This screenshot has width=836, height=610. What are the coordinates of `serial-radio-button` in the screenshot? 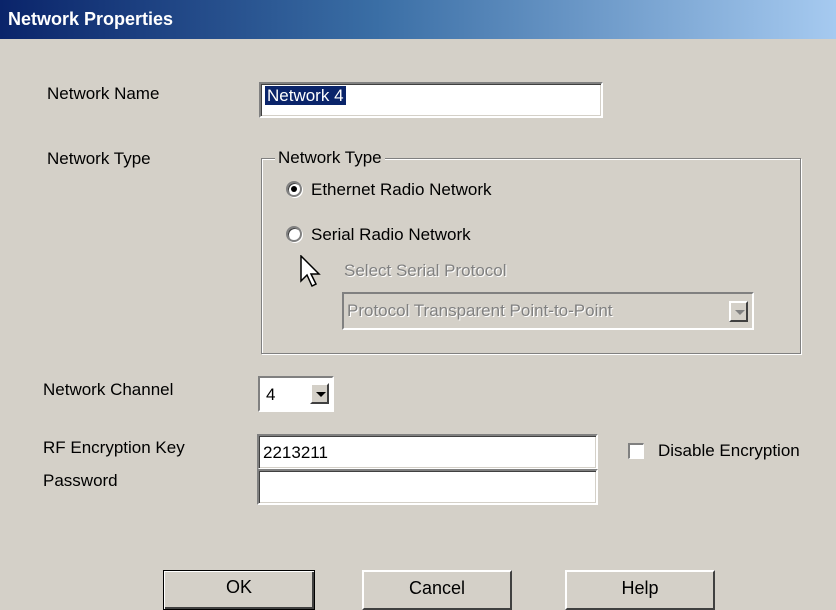 It's located at (294, 234).